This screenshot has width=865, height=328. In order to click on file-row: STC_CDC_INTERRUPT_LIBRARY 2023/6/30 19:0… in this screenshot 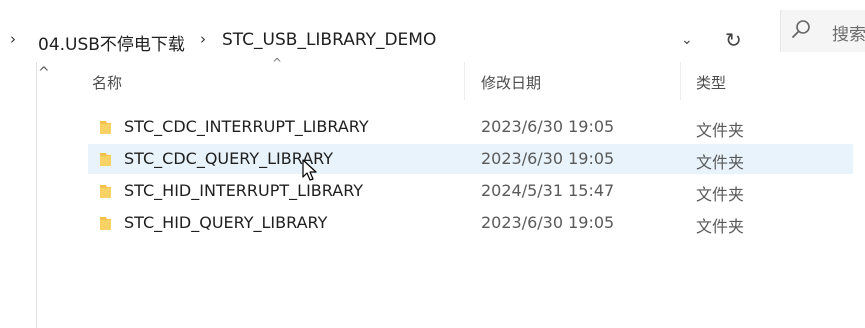, I will do `click(470, 127)`.